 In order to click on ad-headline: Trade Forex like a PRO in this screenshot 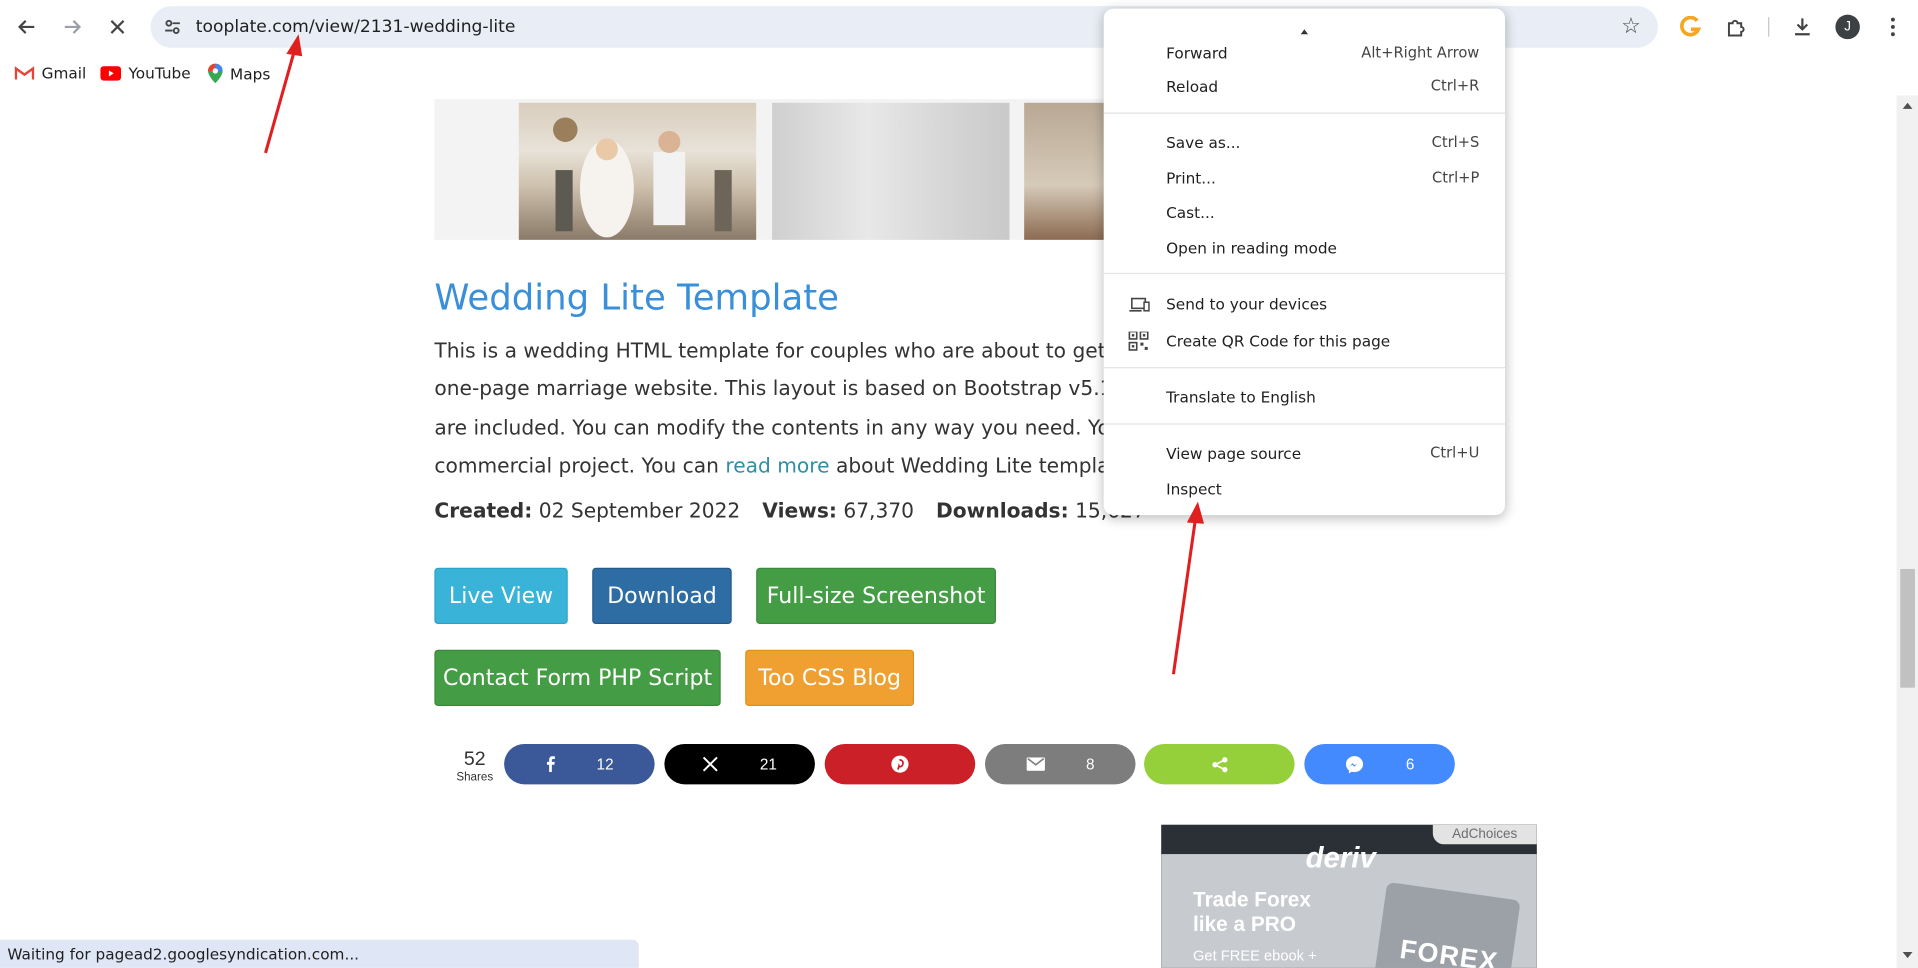, I will do `click(1252, 912)`.